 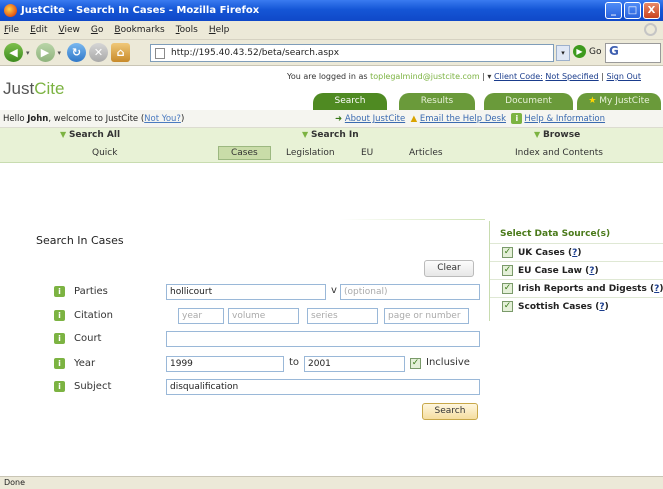 I want to click on about-justcite-link: About JustCite, so click(x=375, y=119).